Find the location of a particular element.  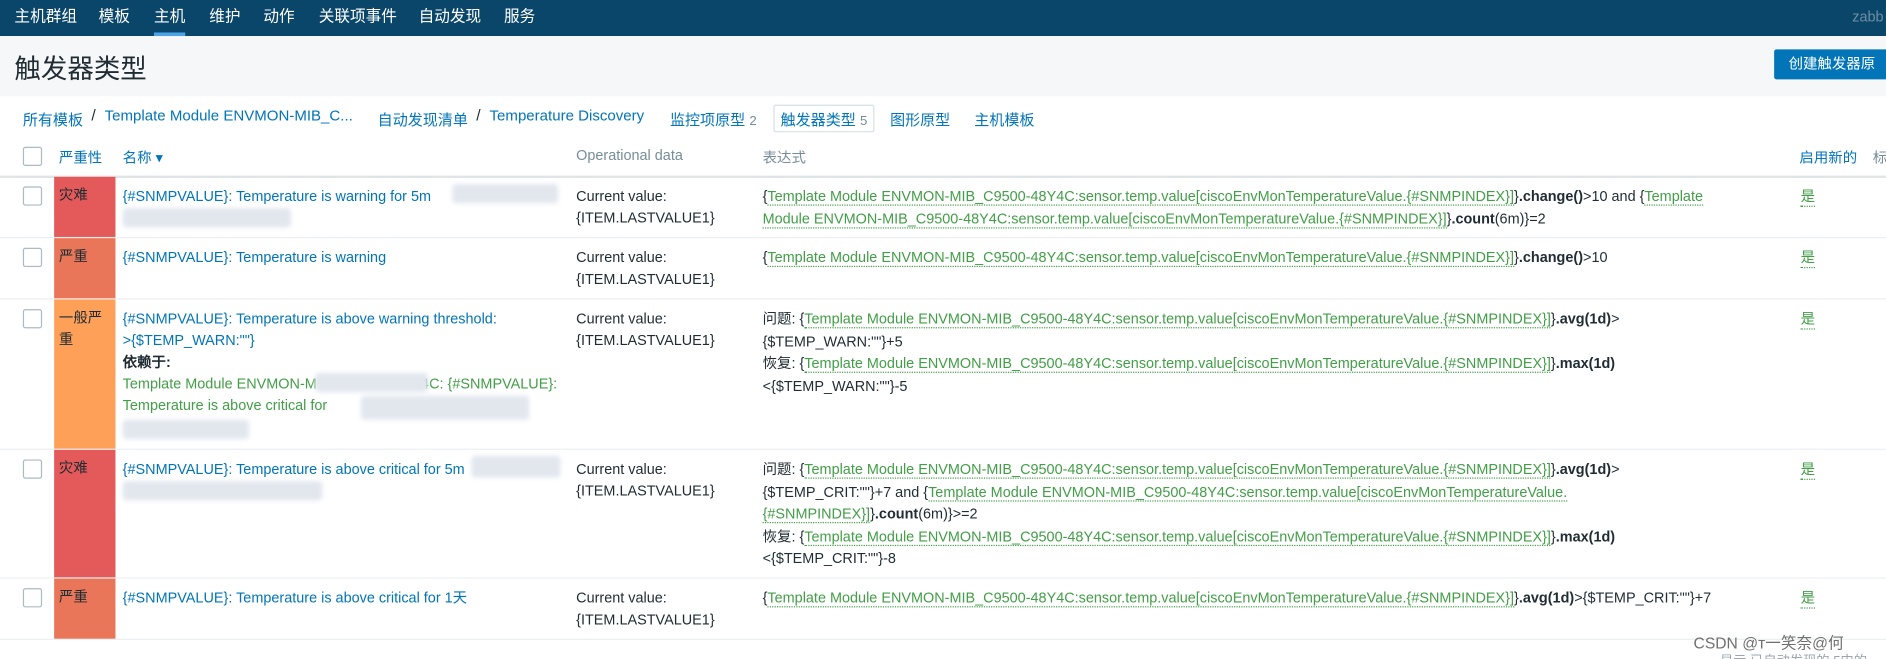

expression-text: >10 and { is located at coordinates (1614, 196).